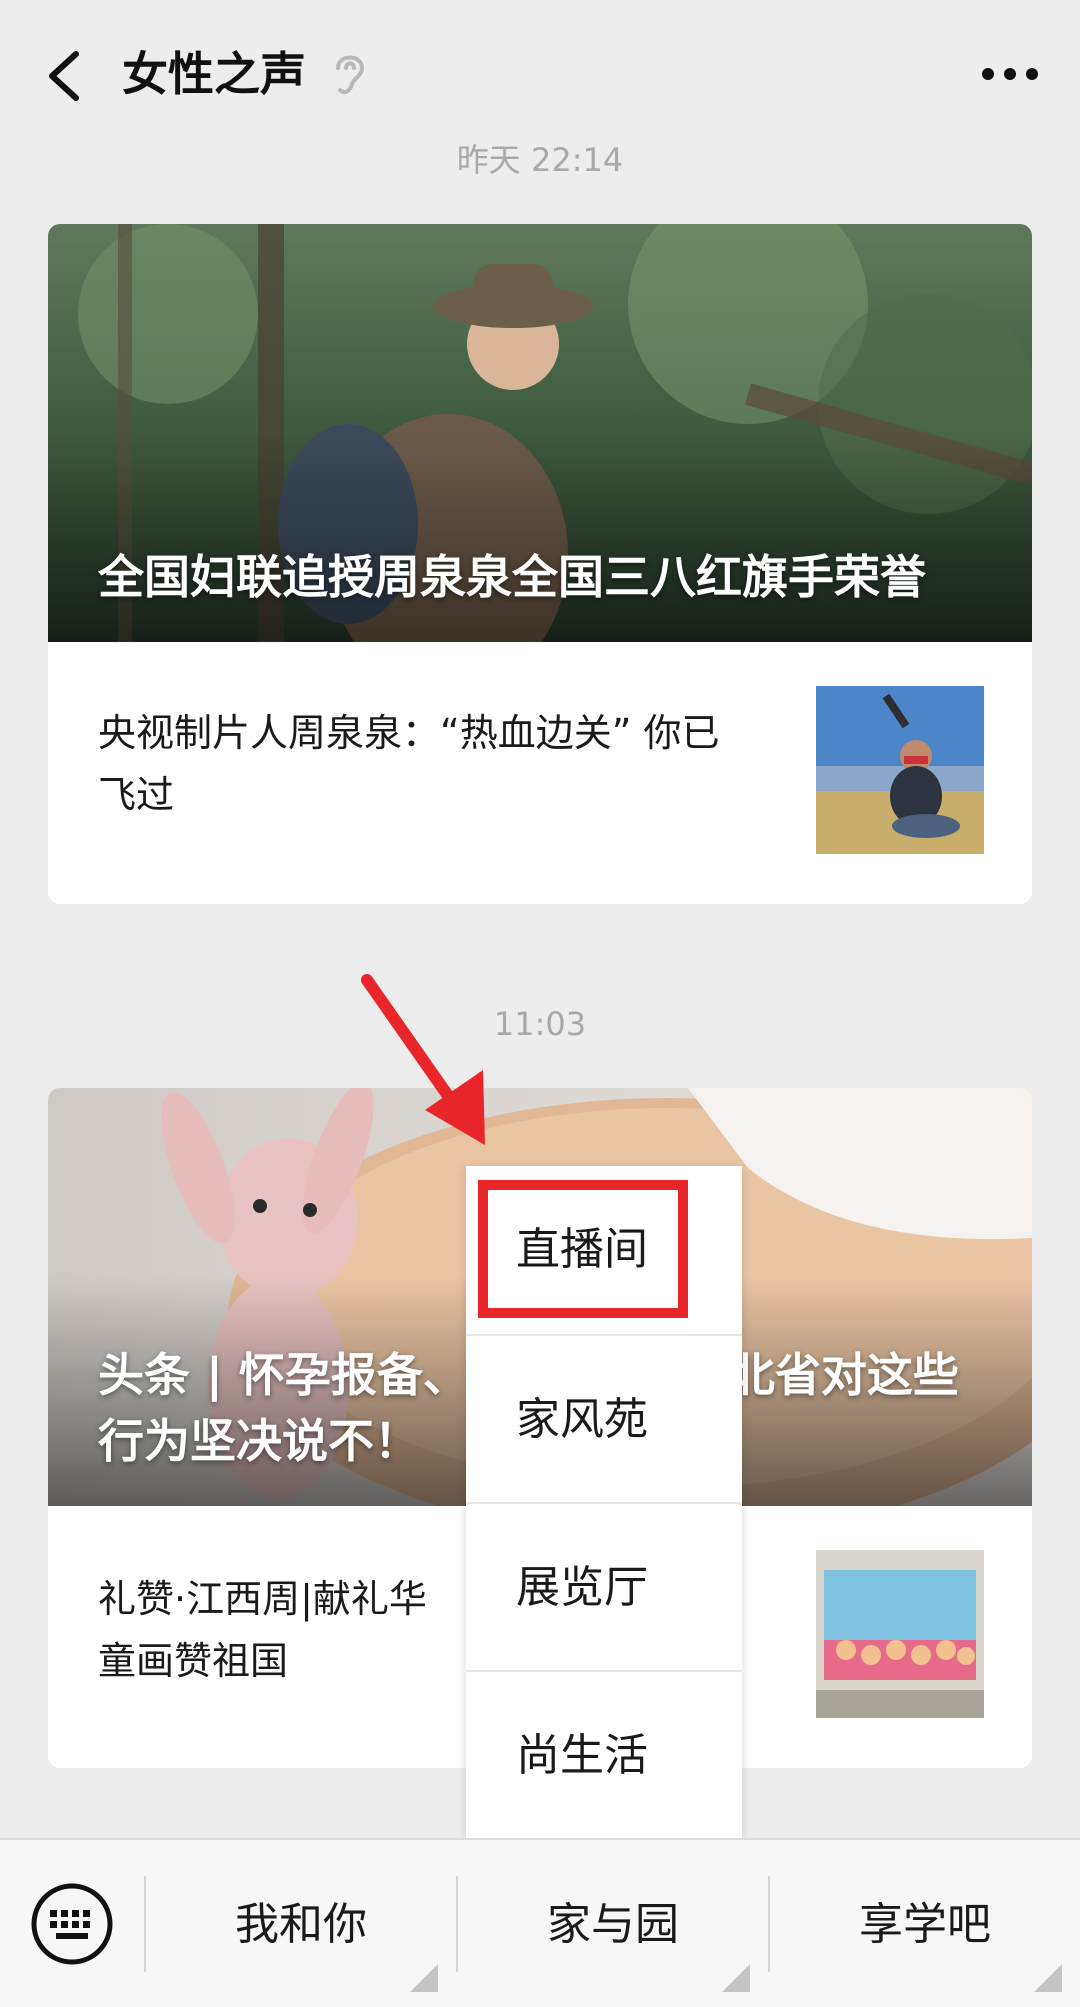  I want to click on cover-article-title: 全国妇联追授周泉泉全国三八红旗手荣誉, so click(512, 577).